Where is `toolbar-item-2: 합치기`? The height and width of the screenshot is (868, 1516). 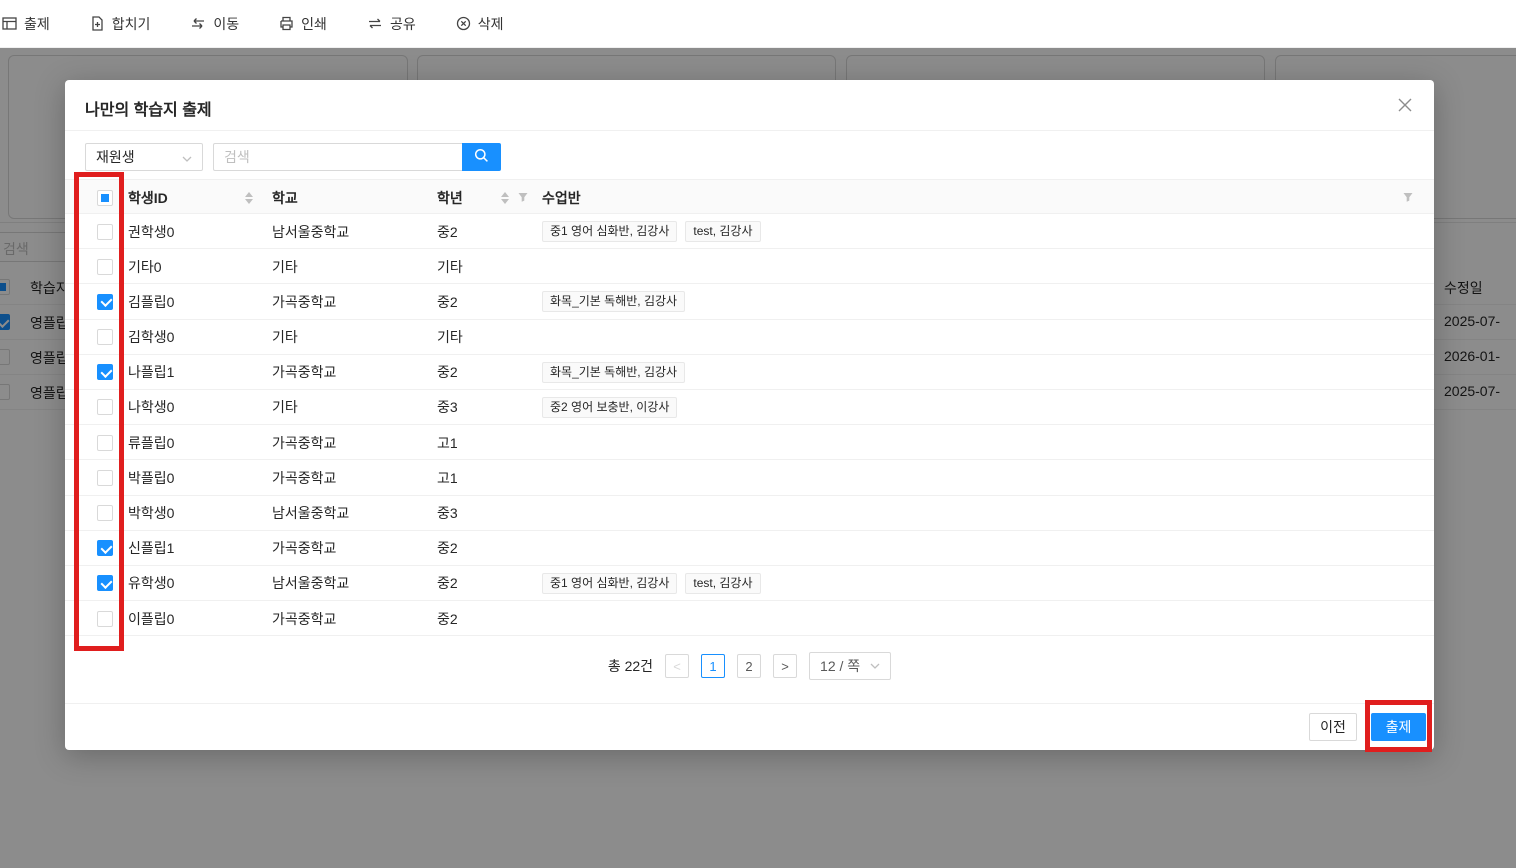 toolbar-item-2: 합치기 is located at coordinates (120, 24).